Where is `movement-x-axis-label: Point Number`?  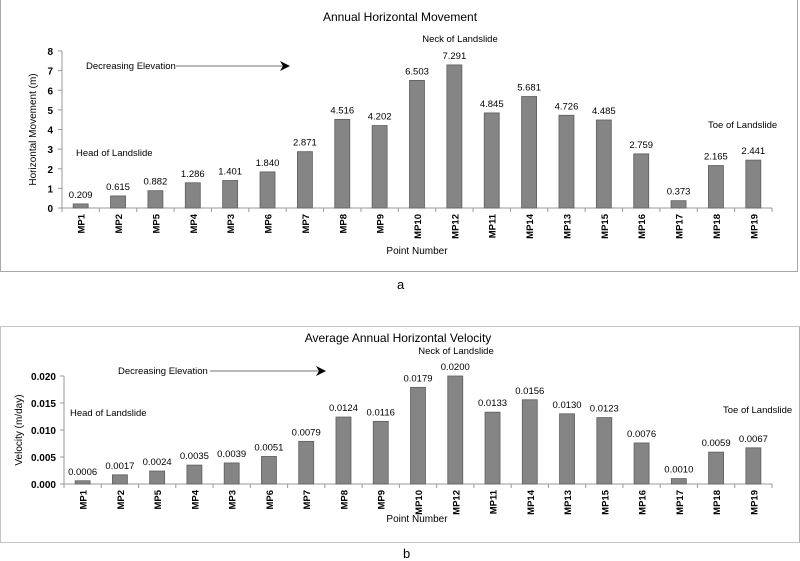
movement-x-axis-label: Point Number is located at coordinates (417, 251).